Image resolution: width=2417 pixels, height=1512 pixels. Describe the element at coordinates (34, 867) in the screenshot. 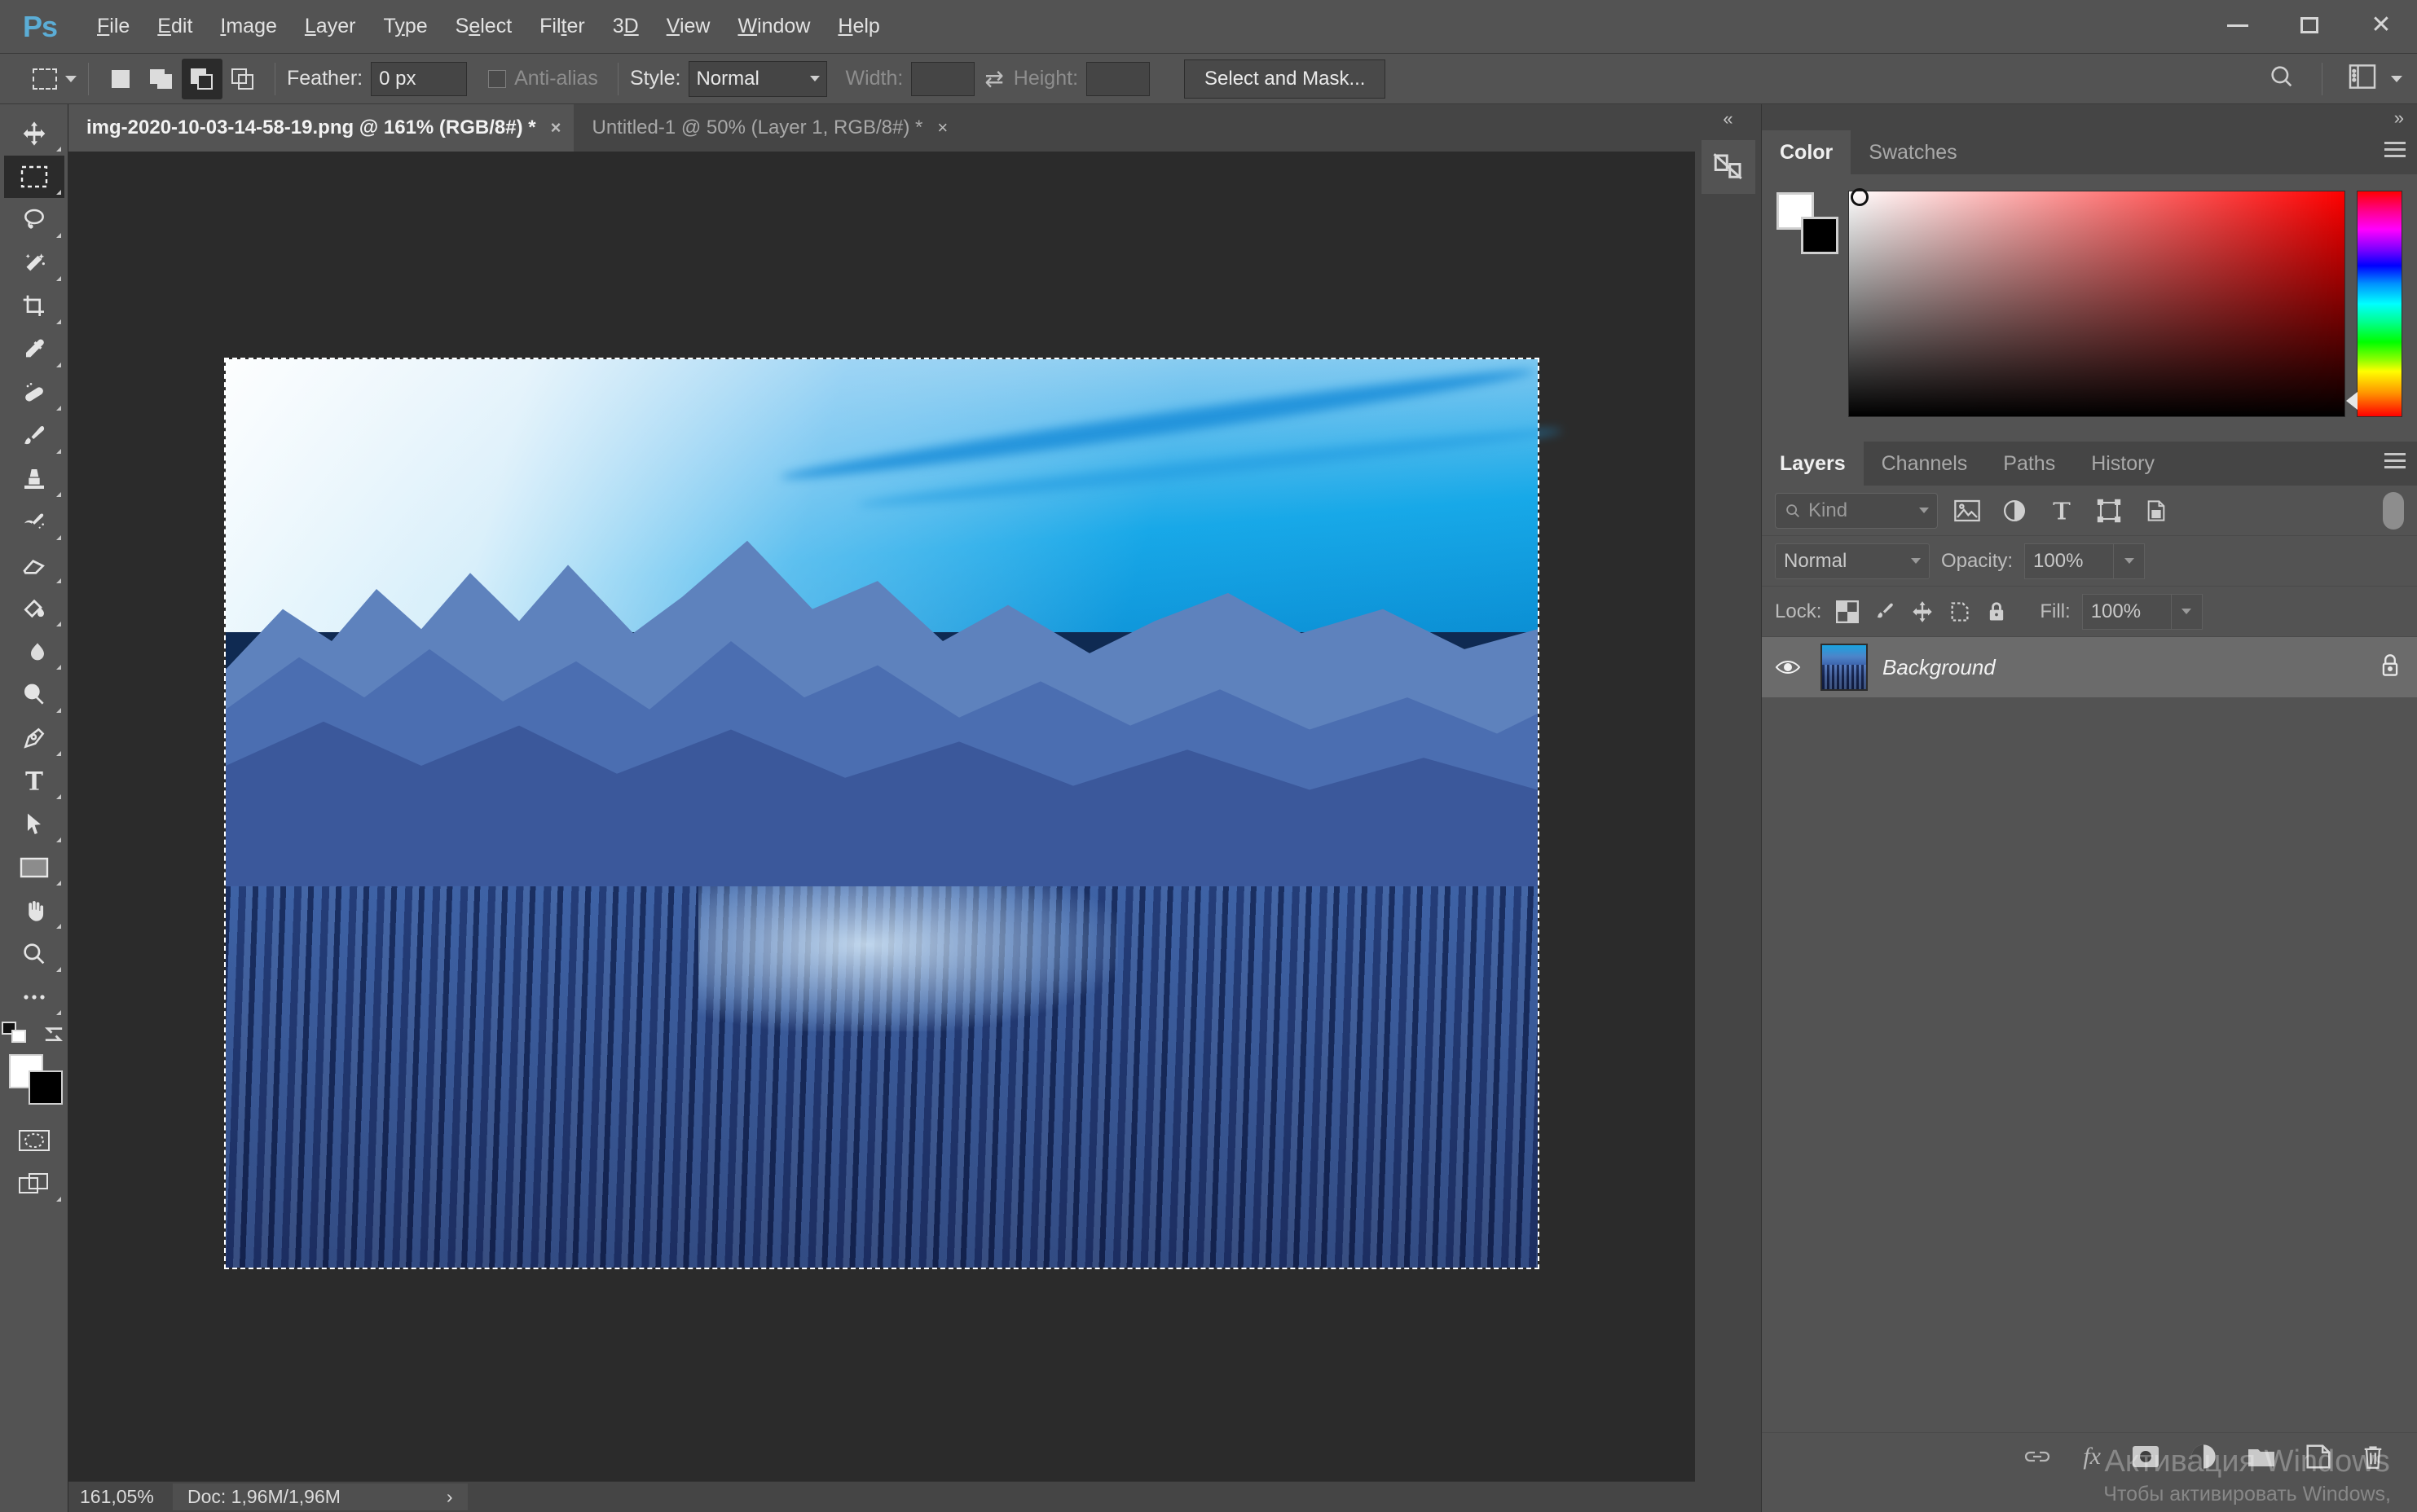

I see `rectangle-tool` at that location.